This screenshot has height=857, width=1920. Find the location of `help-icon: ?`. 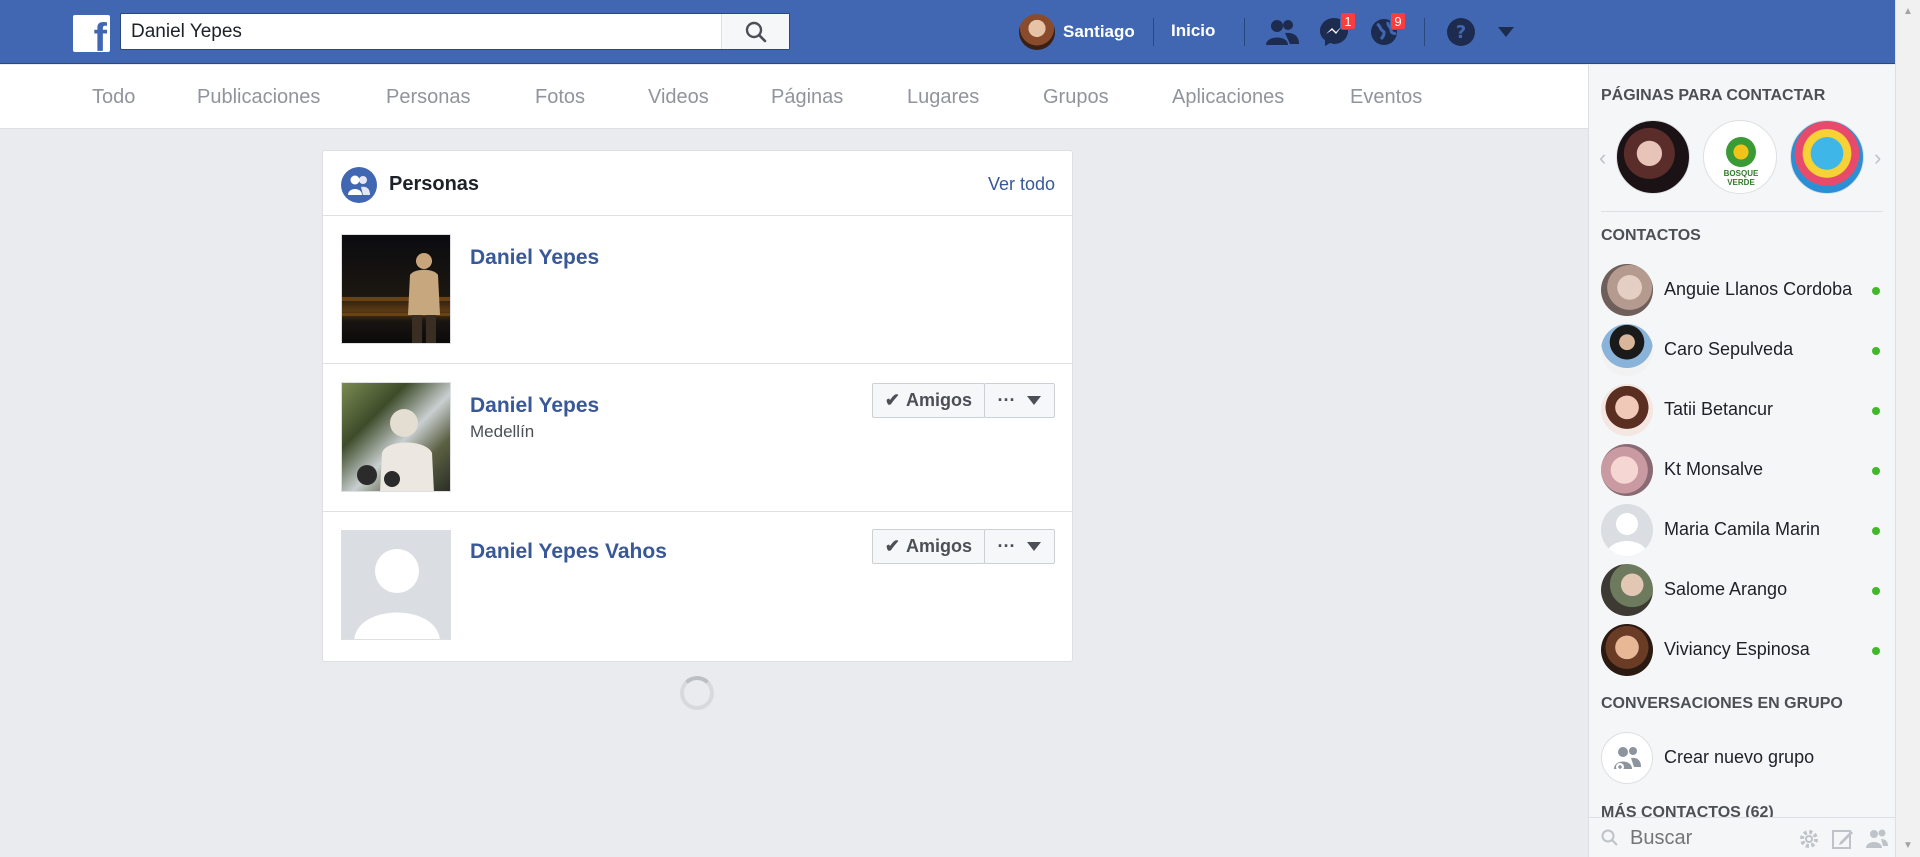

help-icon: ? is located at coordinates (1461, 32).